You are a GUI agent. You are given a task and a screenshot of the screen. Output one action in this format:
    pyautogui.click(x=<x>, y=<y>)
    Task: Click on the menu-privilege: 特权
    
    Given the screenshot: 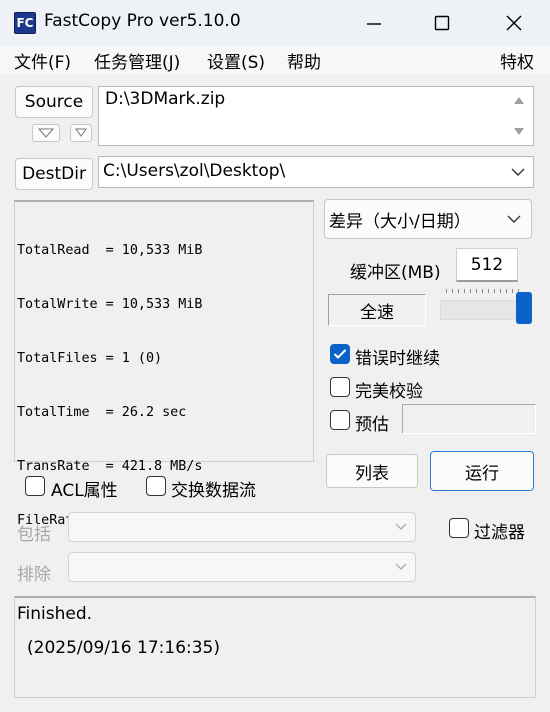 What is the action you would take?
    pyautogui.click(x=517, y=60)
    